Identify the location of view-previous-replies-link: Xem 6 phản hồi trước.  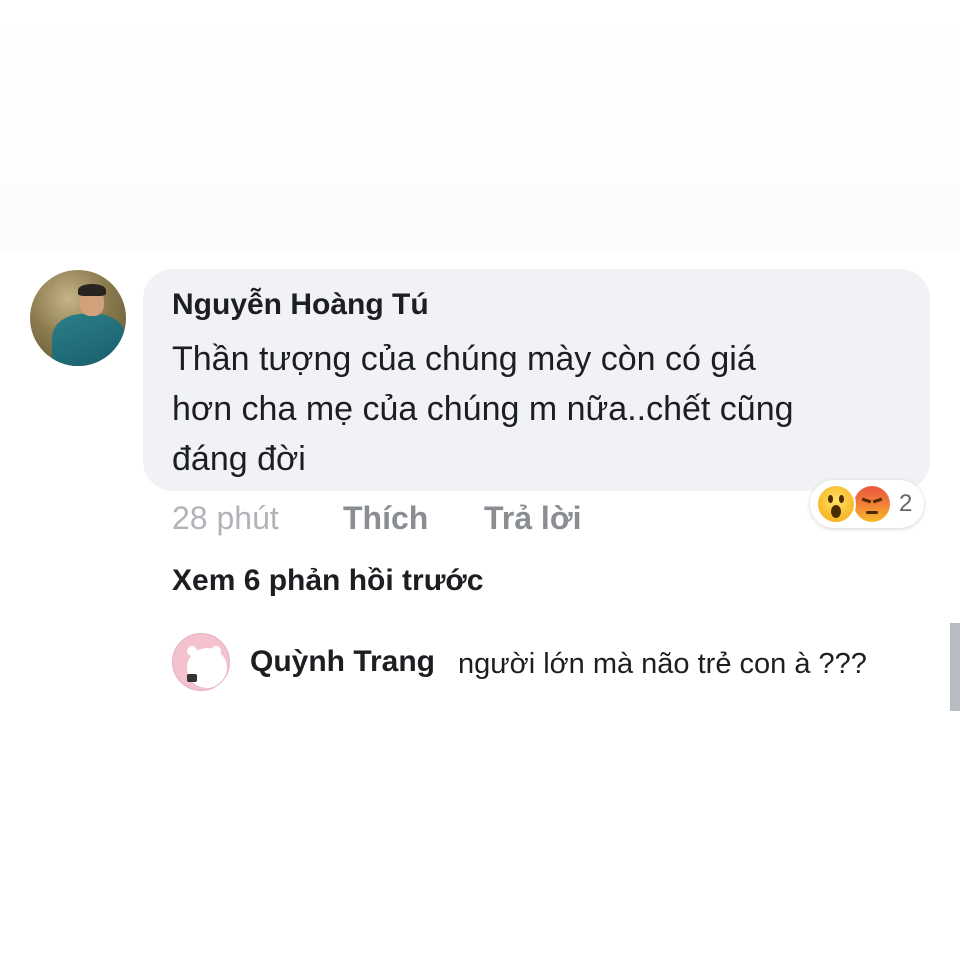
(327, 581).